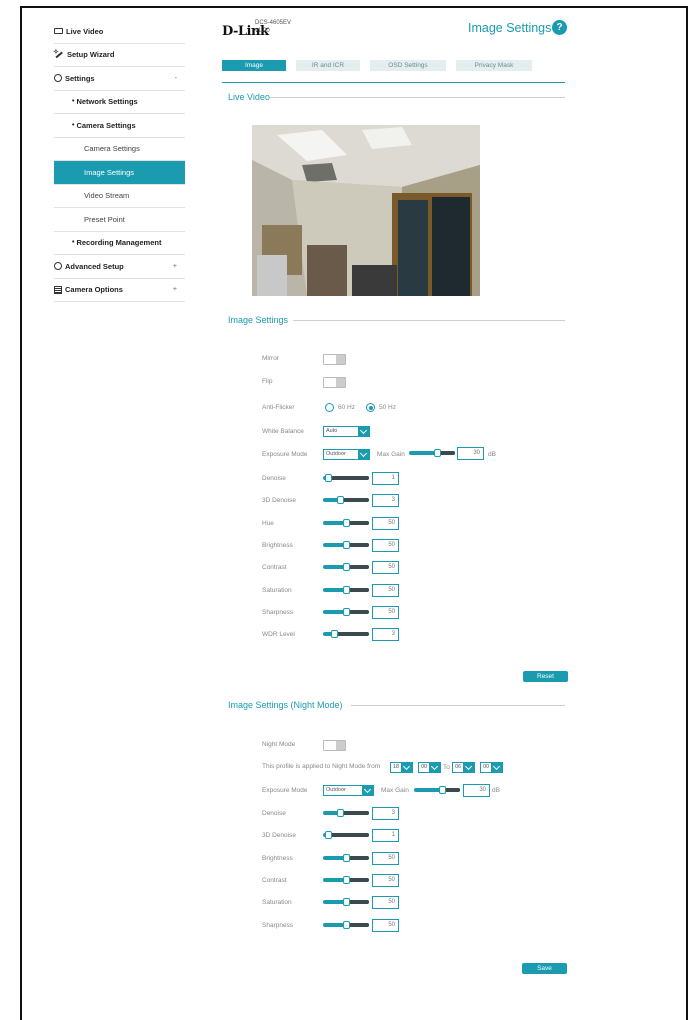 Image resolution: width=693 pixels, height=1020 pixels. What do you see at coordinates (174, 266) in the screenshot?
I see `expand-icon: +` at bounding box center [174, 266].